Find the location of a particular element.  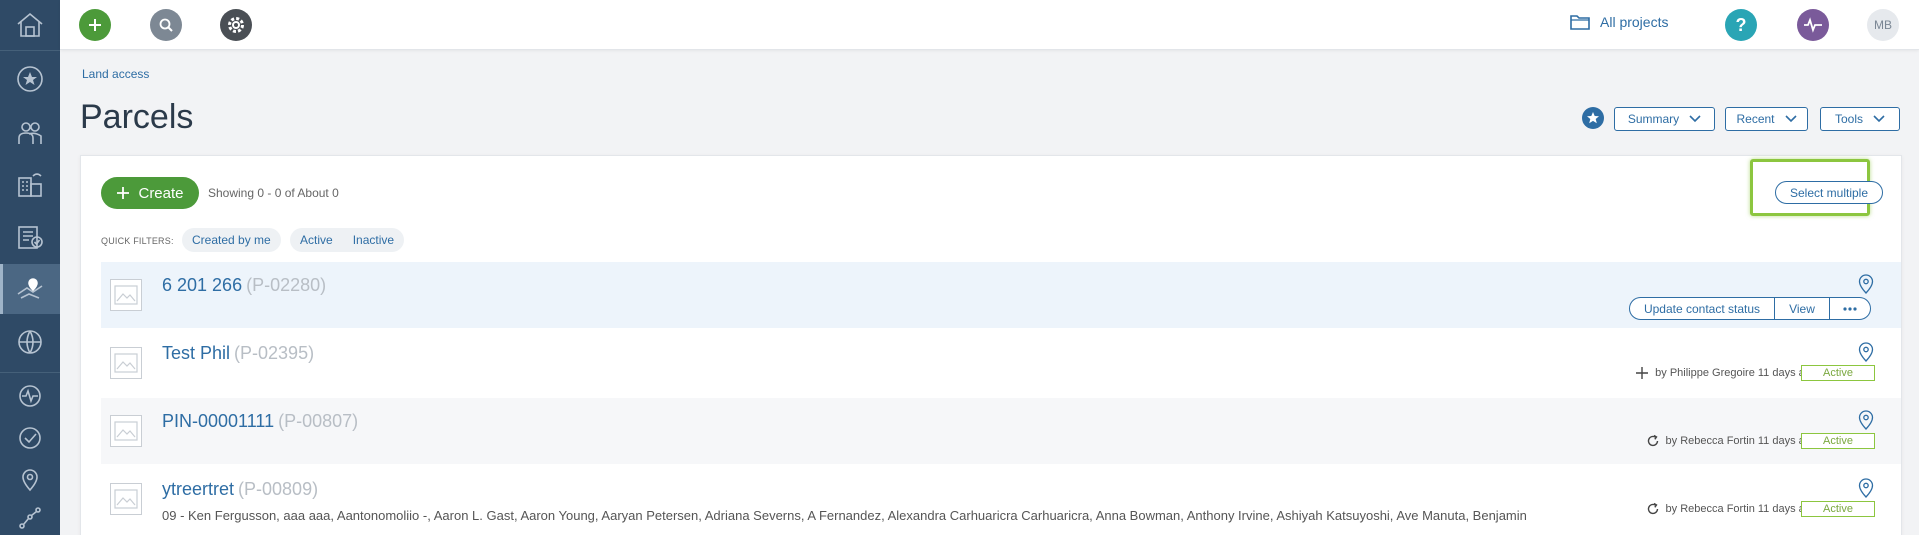

select-multiple-button: Select multiple is located at coordinates (1829, 192).